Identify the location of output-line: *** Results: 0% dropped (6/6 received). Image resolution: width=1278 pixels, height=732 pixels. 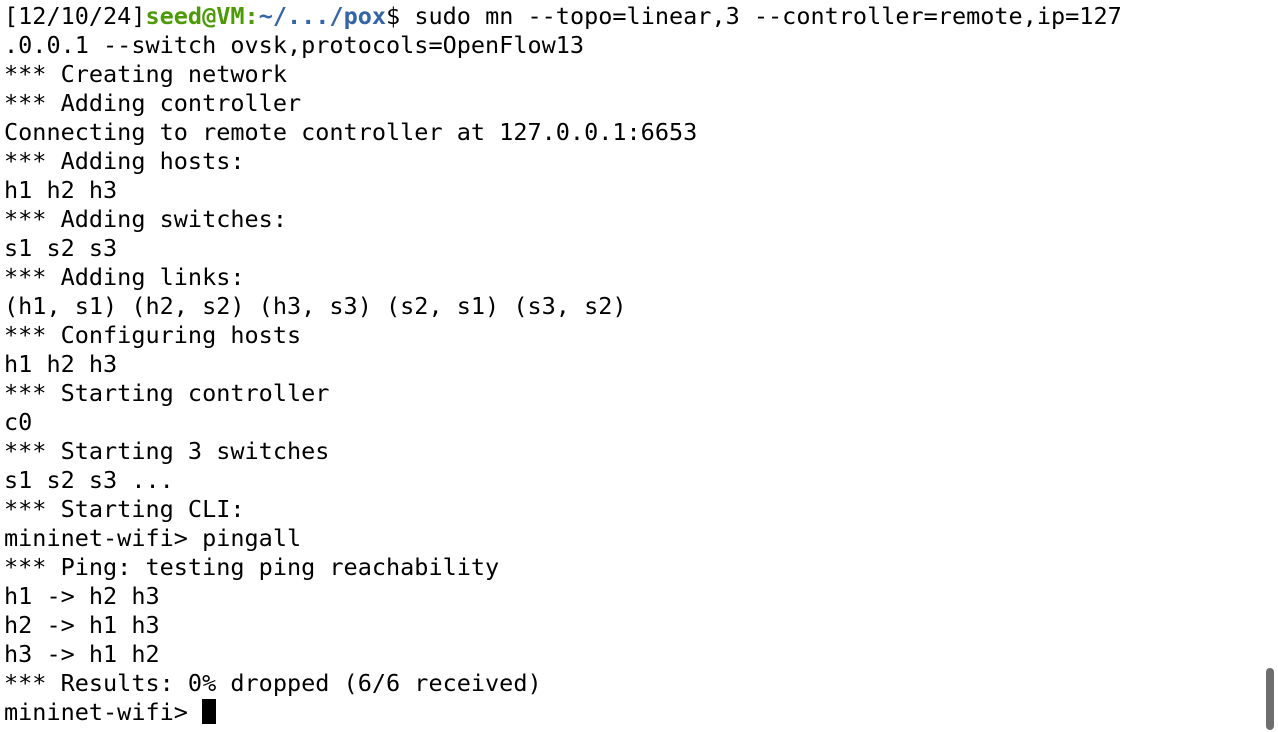
(273, 683).